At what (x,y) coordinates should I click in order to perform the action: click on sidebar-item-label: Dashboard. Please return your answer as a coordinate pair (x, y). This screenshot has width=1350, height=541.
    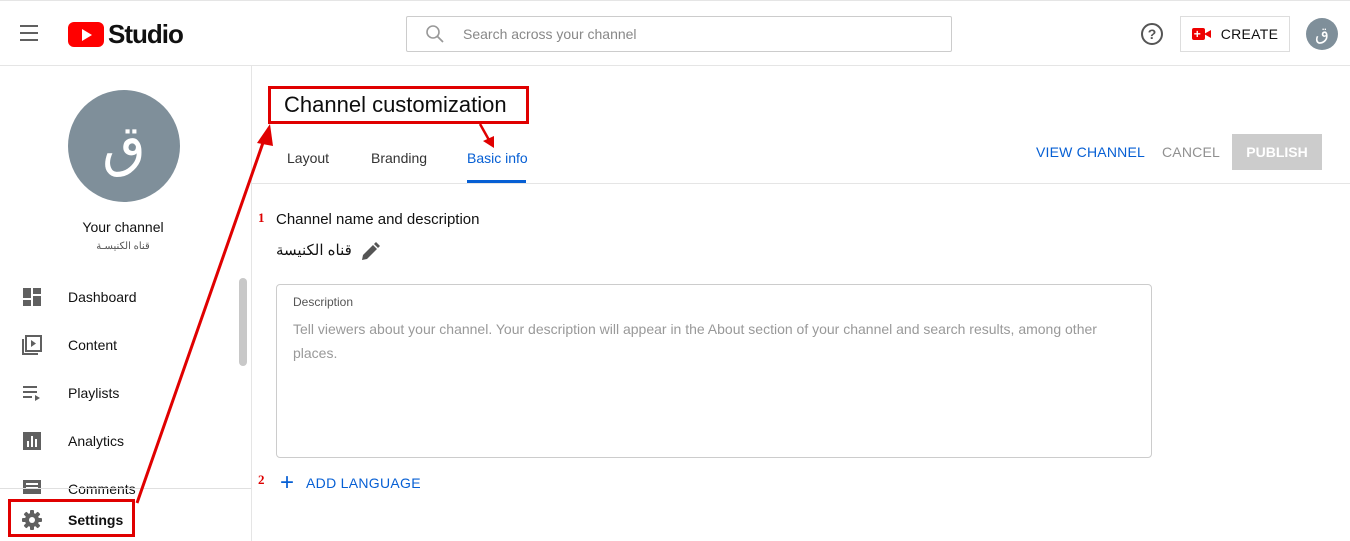
    Looking at the image, I should click on (102, 297).